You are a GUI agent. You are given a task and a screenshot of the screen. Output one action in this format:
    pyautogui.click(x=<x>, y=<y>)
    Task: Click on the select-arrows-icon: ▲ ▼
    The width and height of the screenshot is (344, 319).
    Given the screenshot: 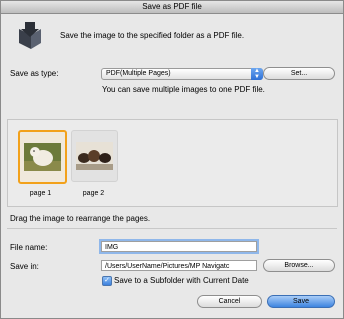 What is the action you would take?
    pyautogui.click(x=257, y=74)
    